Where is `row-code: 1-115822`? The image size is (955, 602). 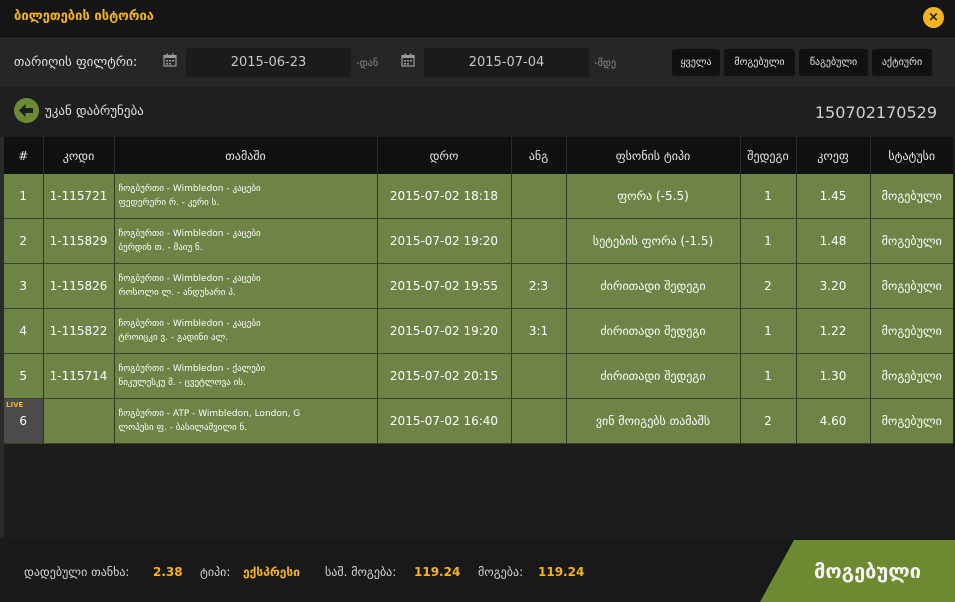 row-code: 1-115822 is located at coordinates (79, 331).